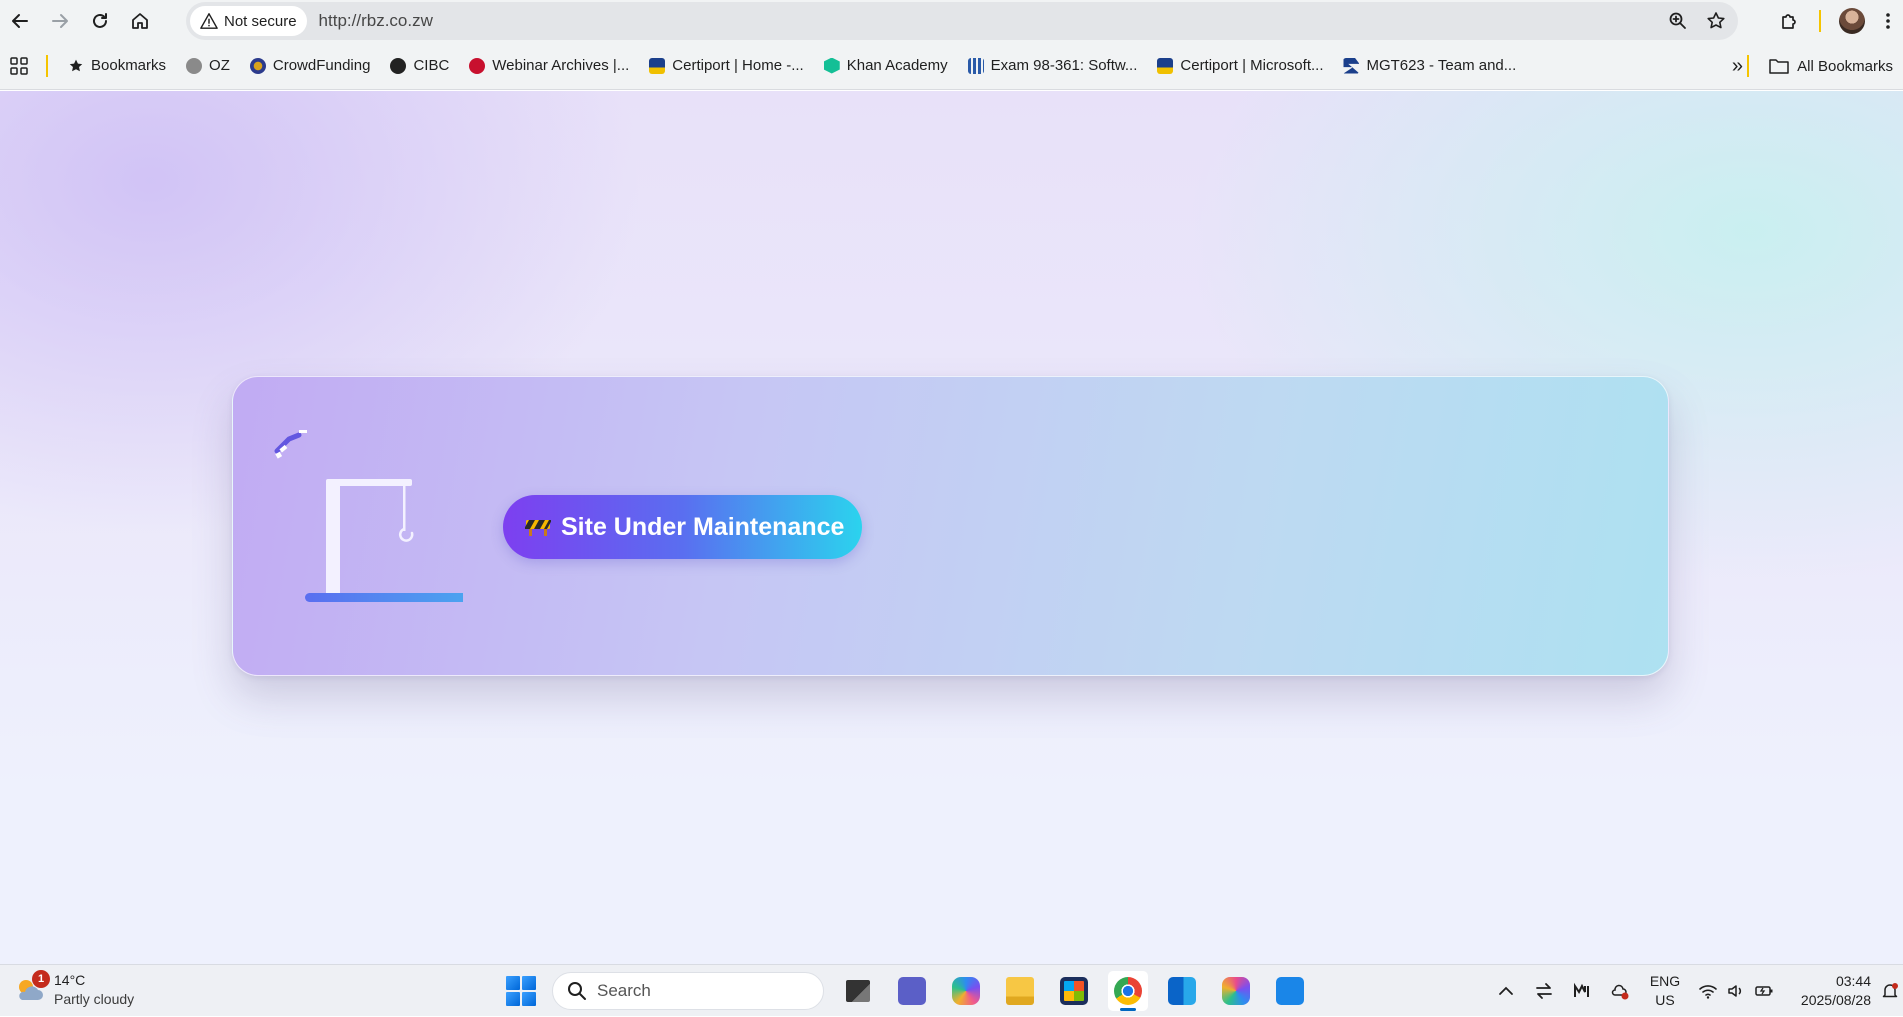 Image resolution: width=1903 pixels, height=1017 pixels. What do you see at coordinates (1779, 66) in the screenshot?
I see `folder-icon` at bounding box center [1779, 66].